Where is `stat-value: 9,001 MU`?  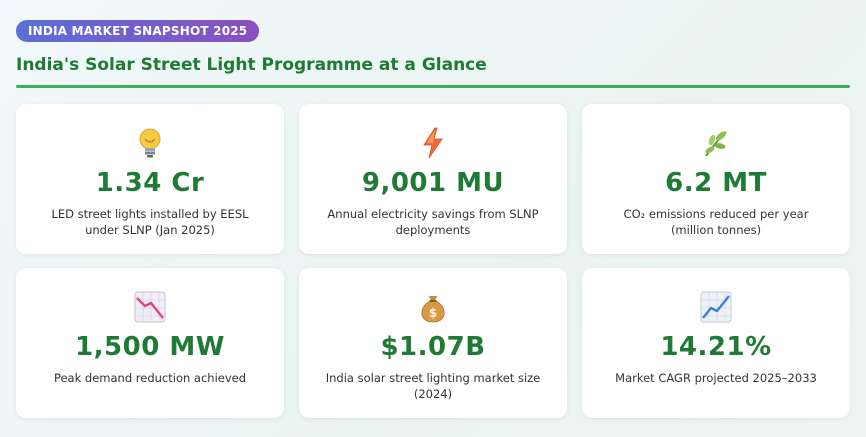 stat-value: 9,001 MU is located at coordinates (433, 183).